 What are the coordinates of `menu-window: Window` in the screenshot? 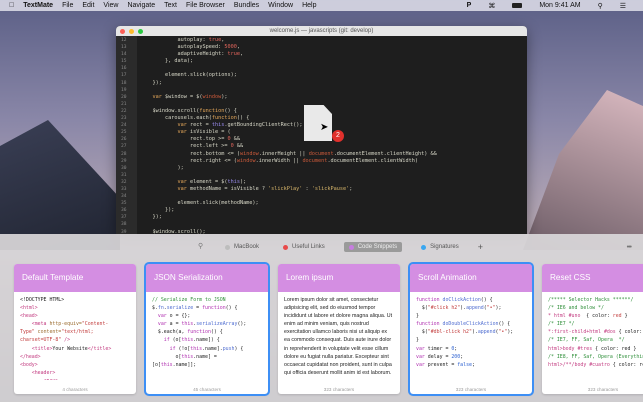 It's located at (280, 5).